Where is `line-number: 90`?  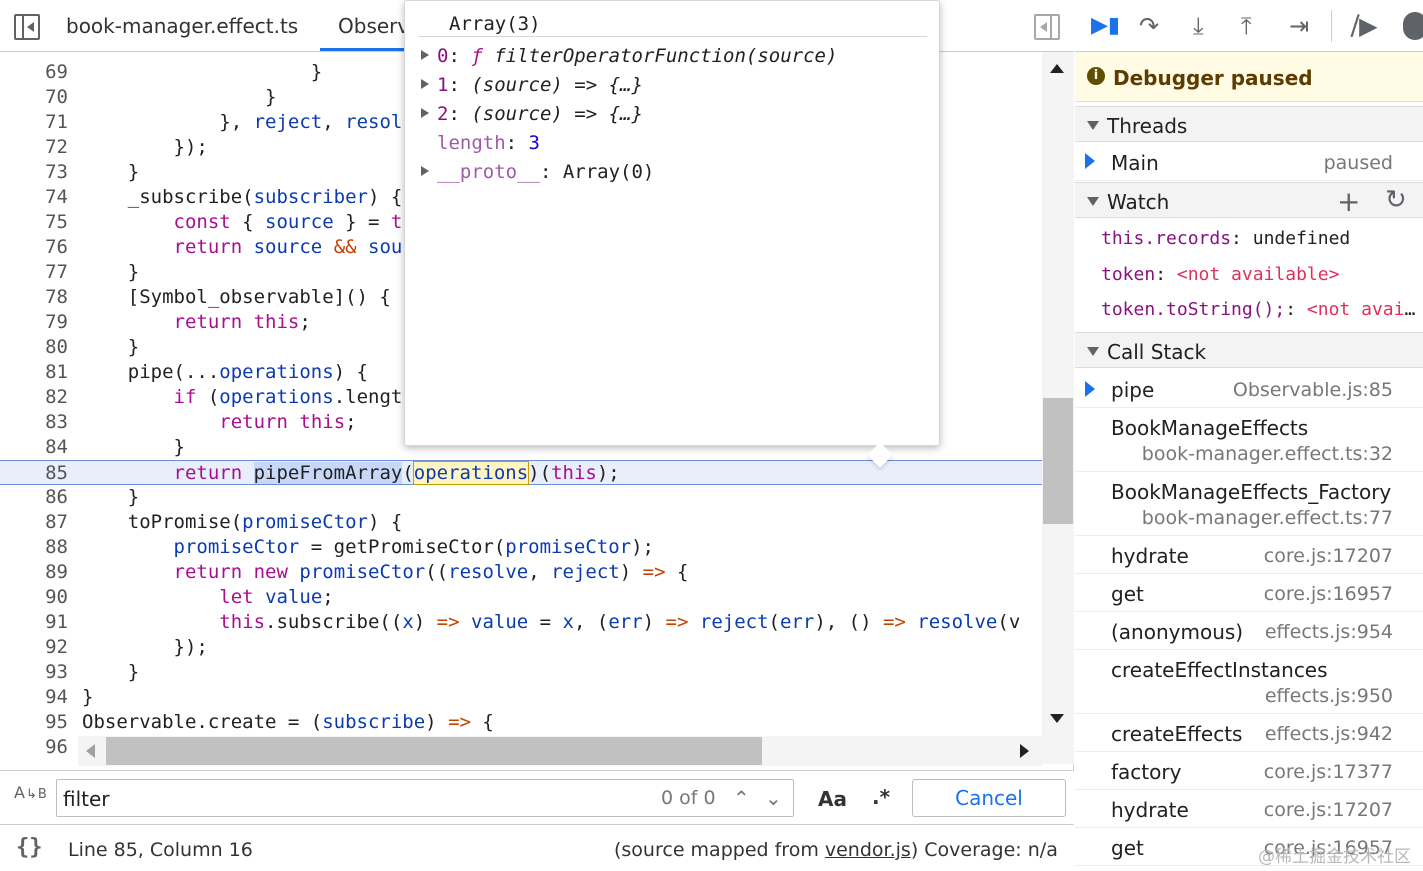
line-number: 90 is located at coordinates (34, 597).